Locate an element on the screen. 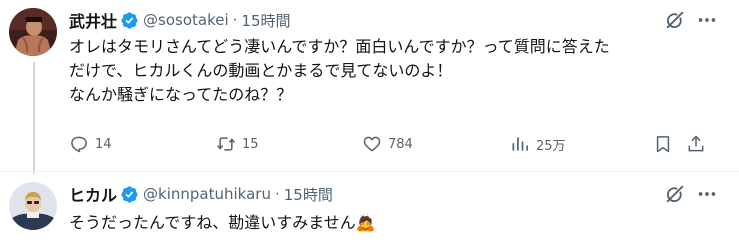  like-count: 784 is located at coordinates (400, 144).